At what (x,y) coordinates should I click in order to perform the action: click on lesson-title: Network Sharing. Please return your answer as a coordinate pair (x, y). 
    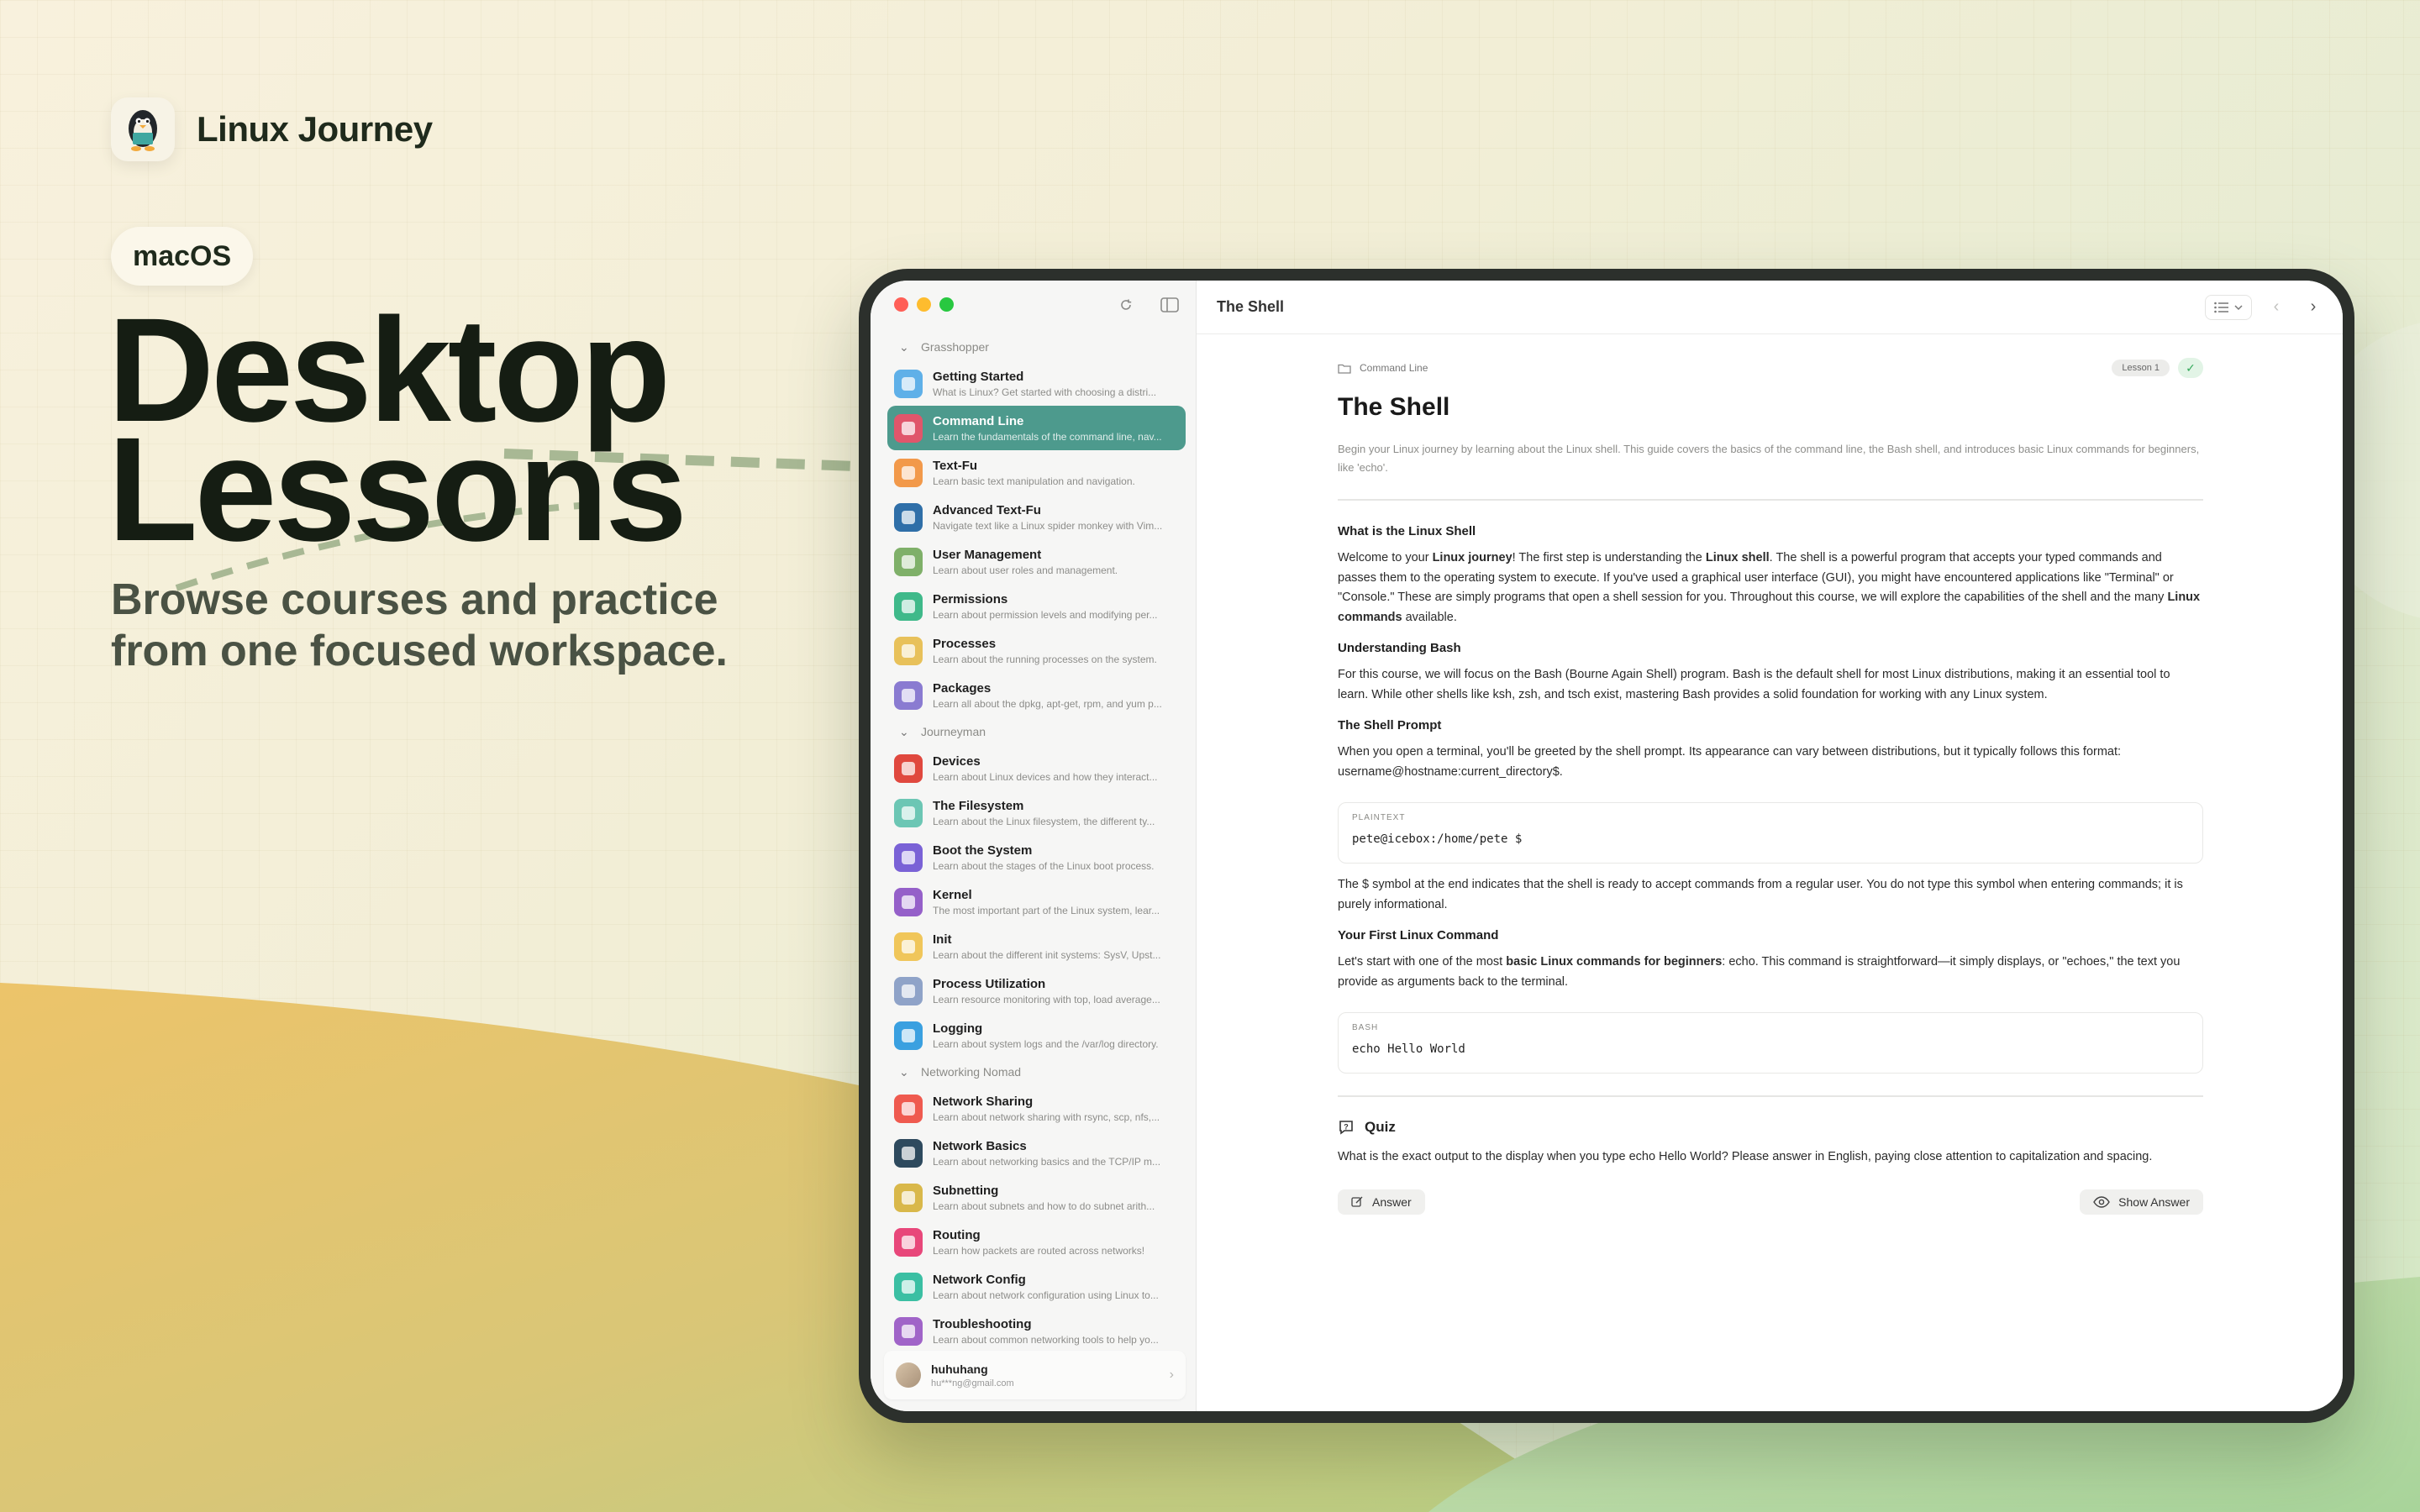
    Looking at the image, I should click on (984, 1101).